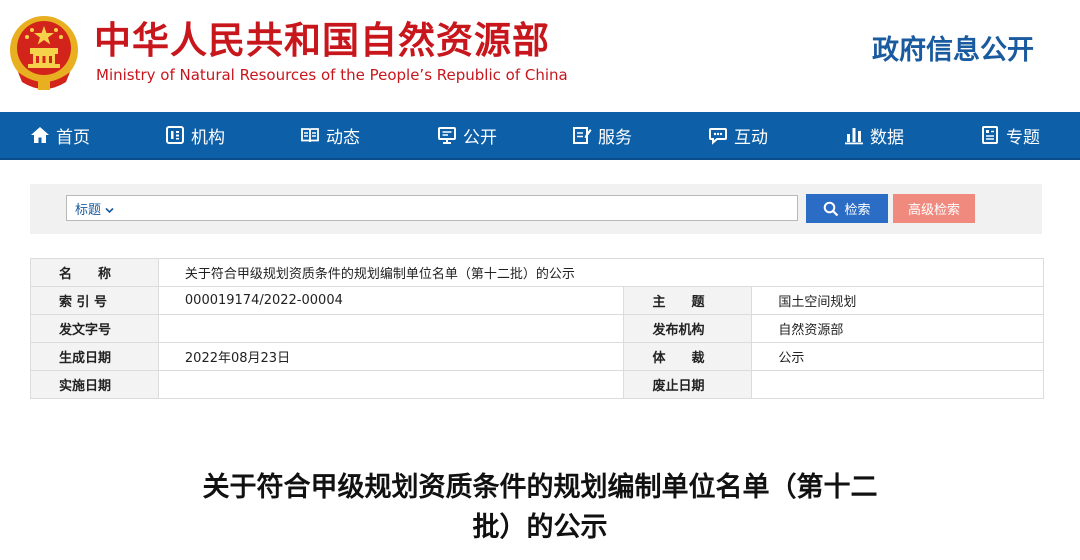  I want to click on search-icon, so click(831, 208).